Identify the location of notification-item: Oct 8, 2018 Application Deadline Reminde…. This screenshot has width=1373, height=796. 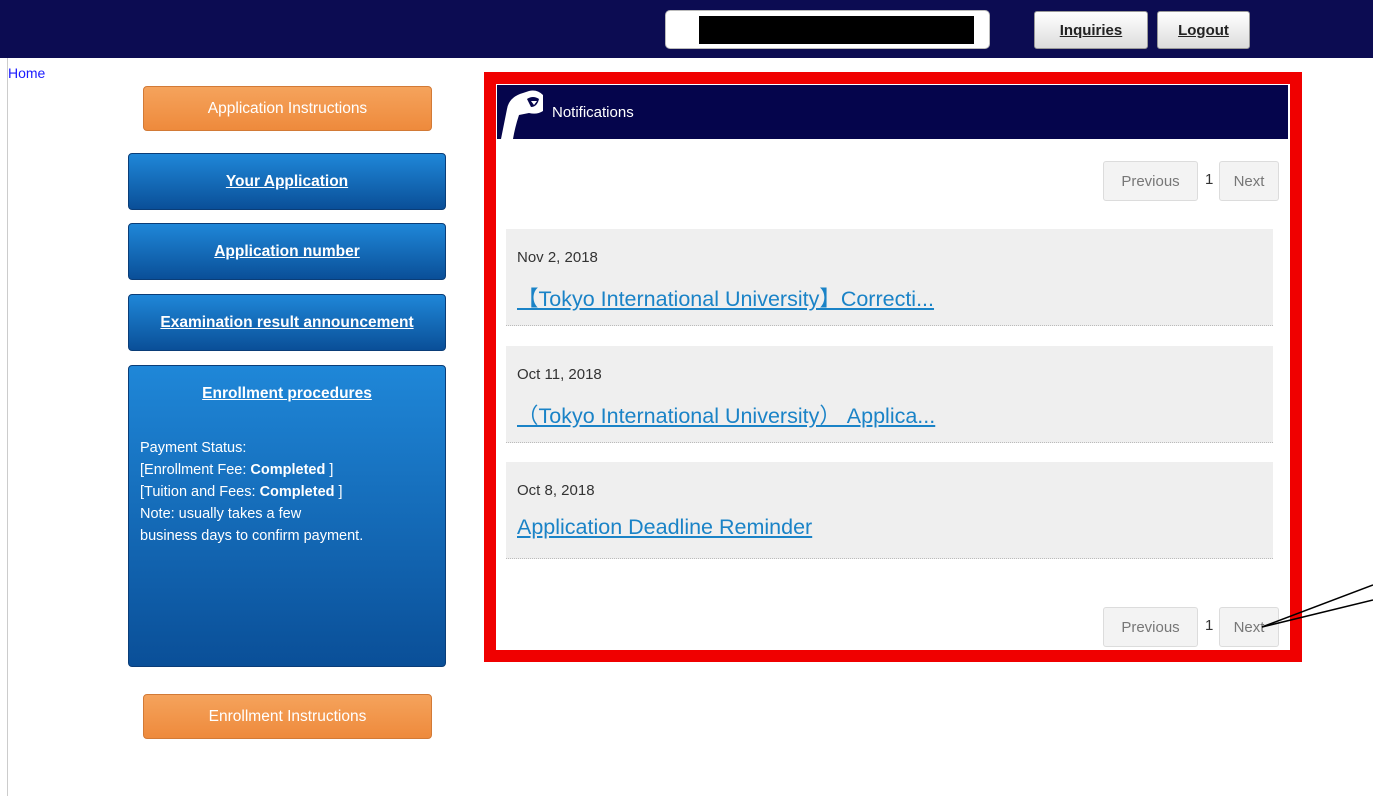
(889, 510).